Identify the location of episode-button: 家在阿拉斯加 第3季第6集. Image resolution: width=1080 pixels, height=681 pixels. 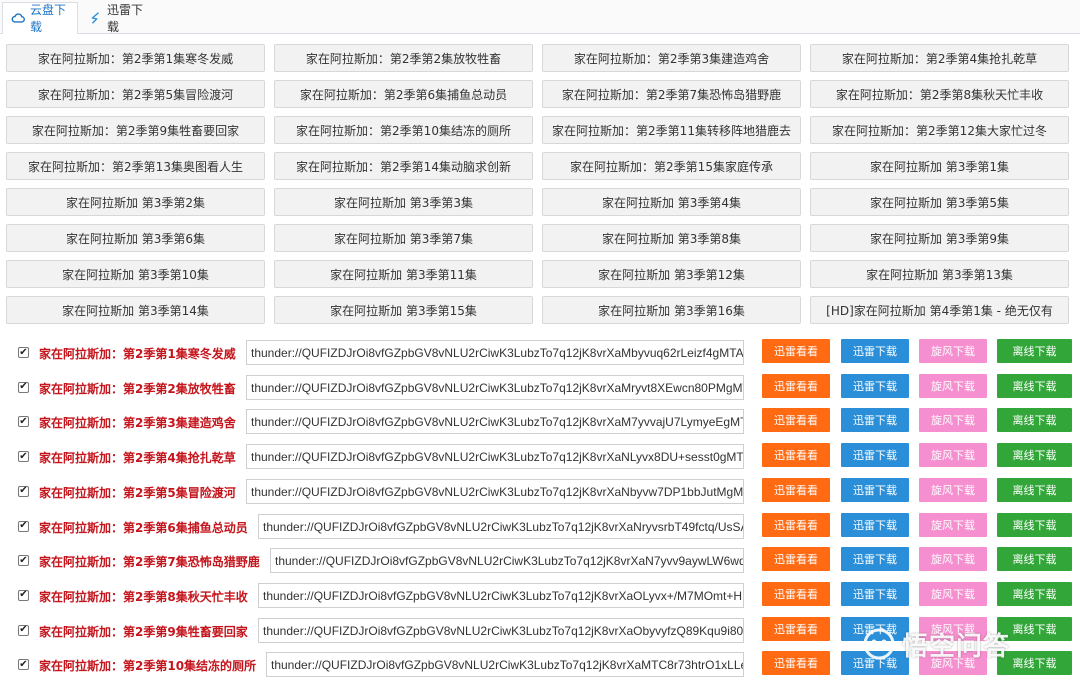
(135, 238).